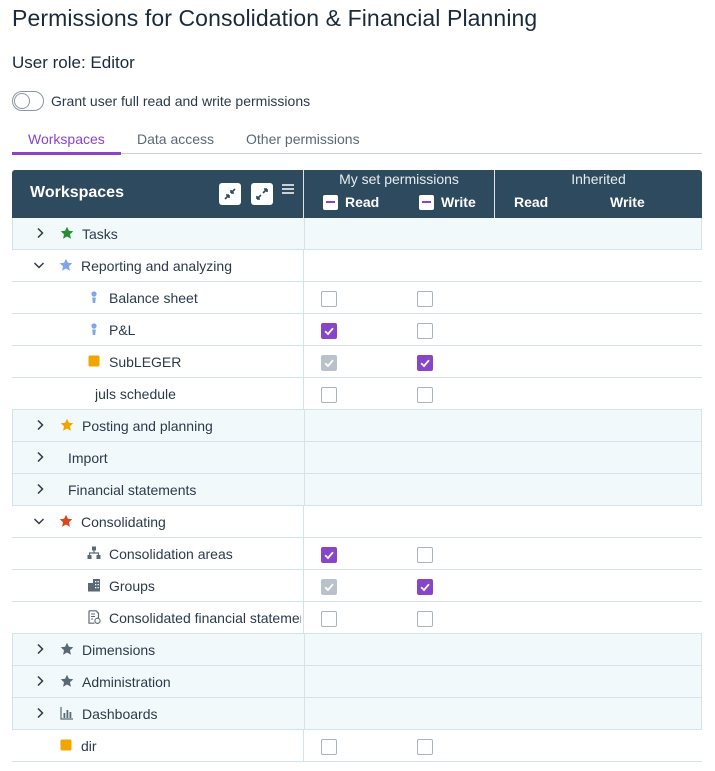  Describe the element at coordinates (357, 458) in the screenshot. I see `table-row: Import` at that location.